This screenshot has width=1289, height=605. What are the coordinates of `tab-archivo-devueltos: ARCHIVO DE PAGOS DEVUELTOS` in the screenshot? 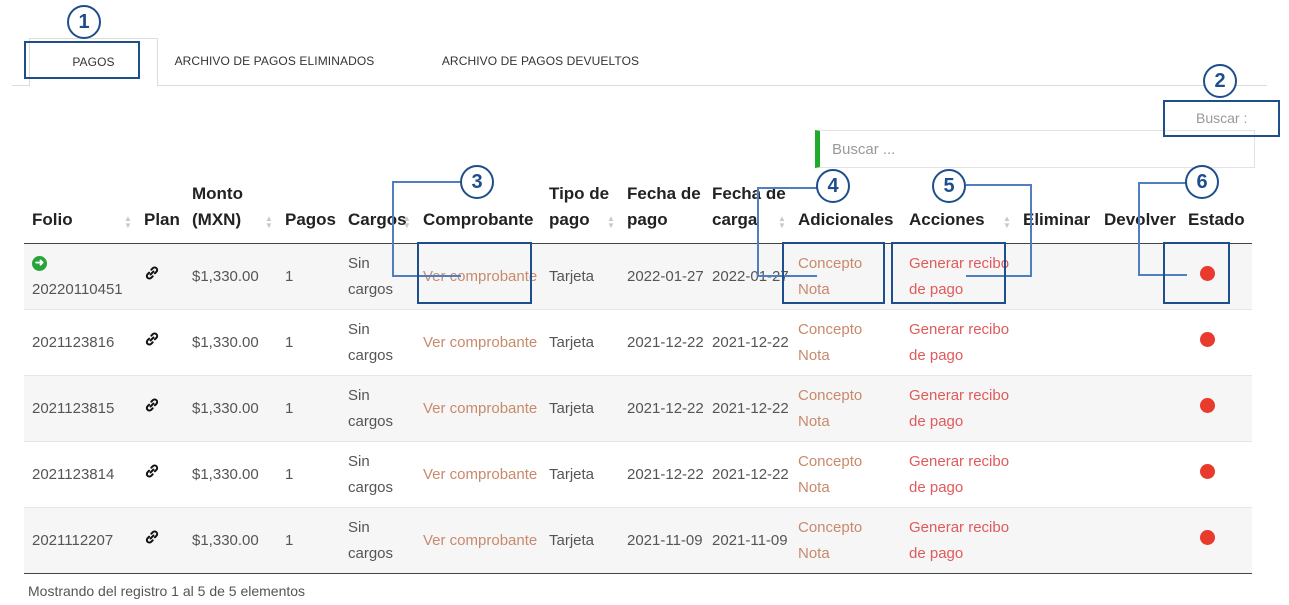 It's located at (540, 61).